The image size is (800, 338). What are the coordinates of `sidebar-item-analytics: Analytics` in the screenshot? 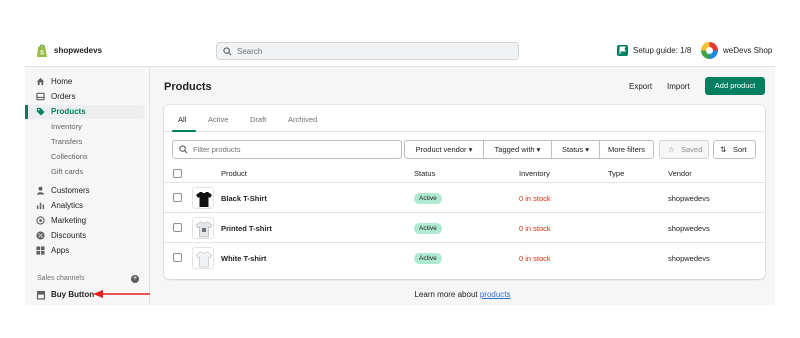 It's located at (87, 206).